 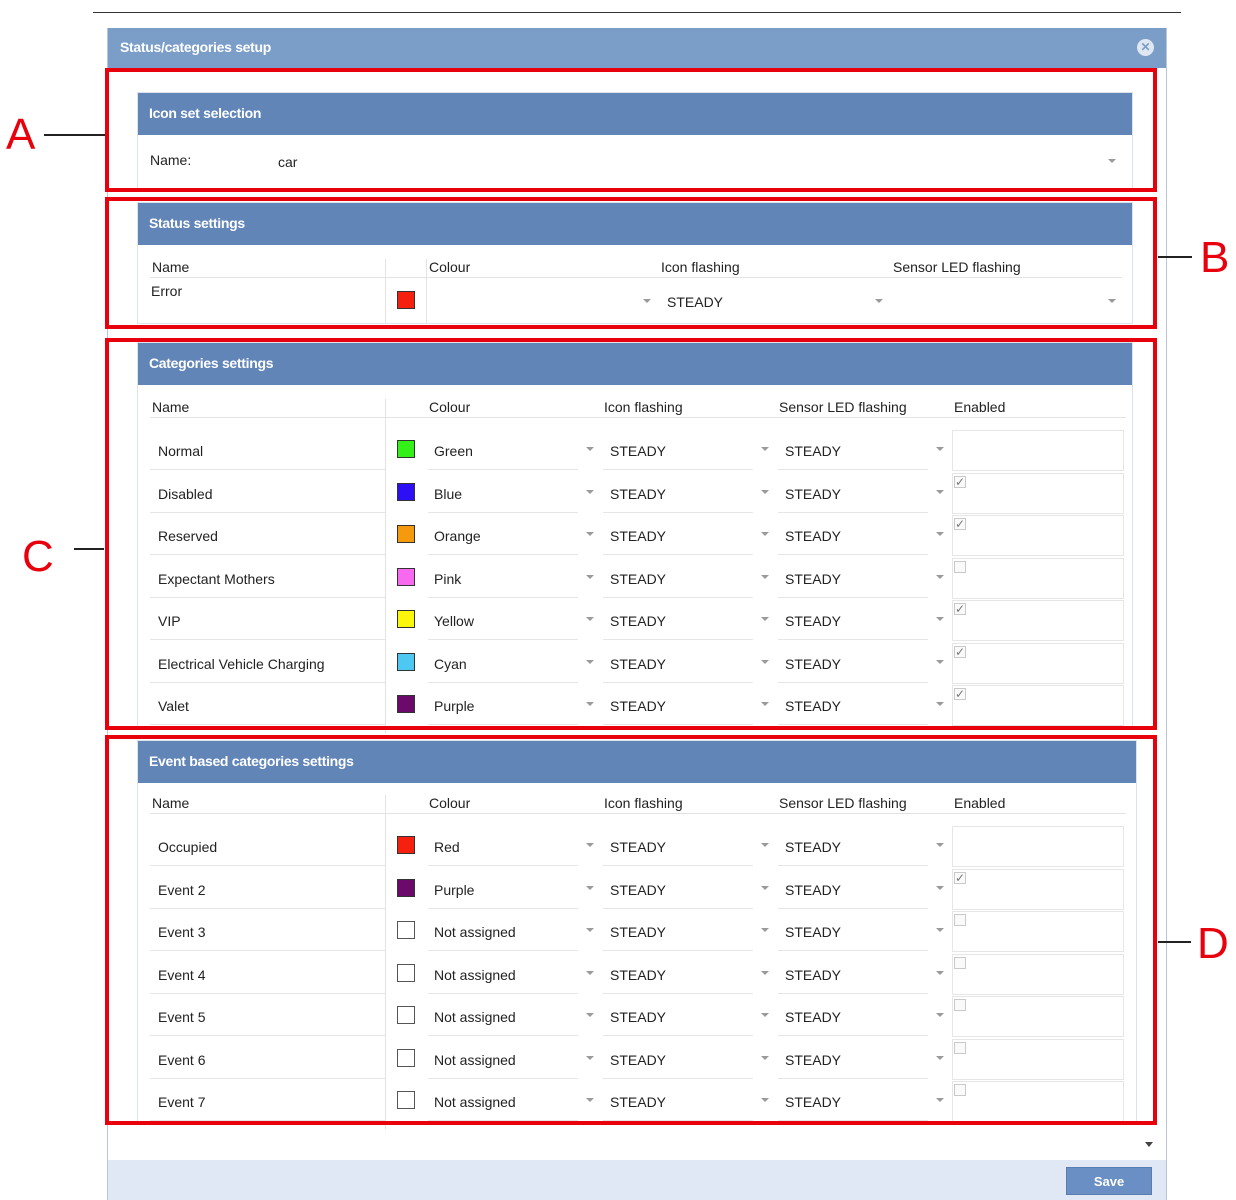 I want to click on callout-line-c, so click(x=89, y=549).